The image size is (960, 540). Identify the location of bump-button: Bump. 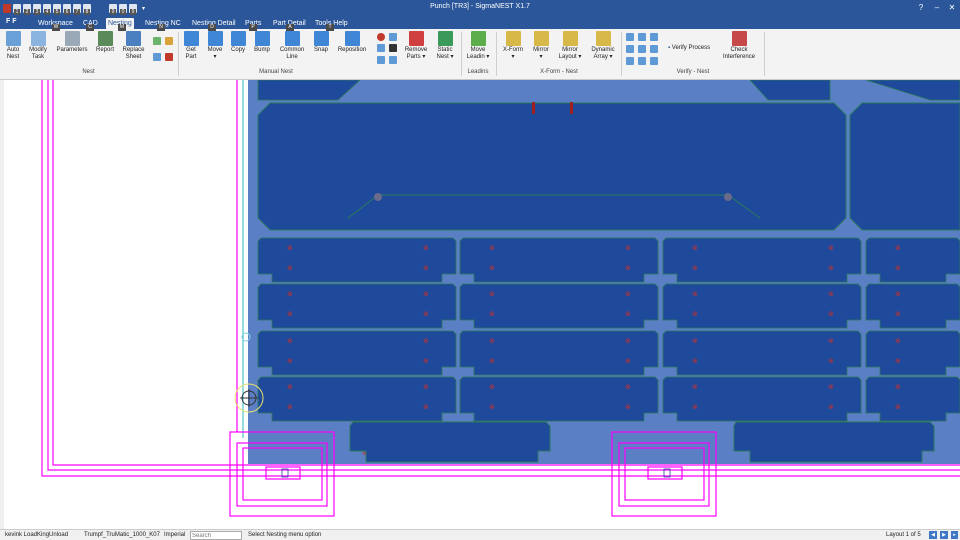
(262, 42).